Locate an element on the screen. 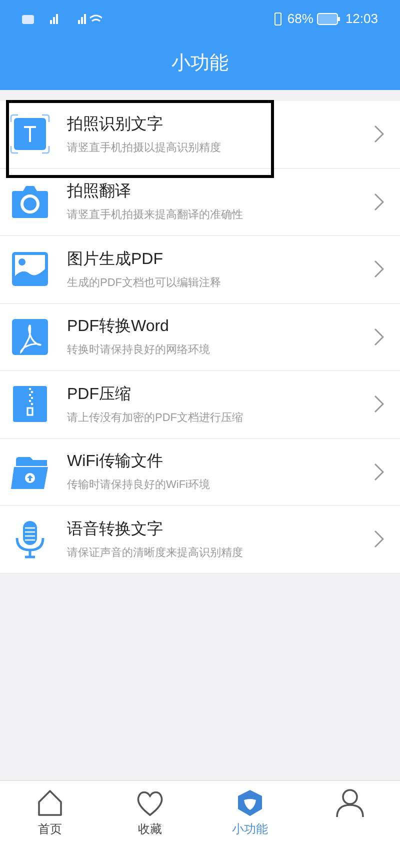 This screenshot has width=400, height=844. zipper-icon is located at coordinates (30, 404).